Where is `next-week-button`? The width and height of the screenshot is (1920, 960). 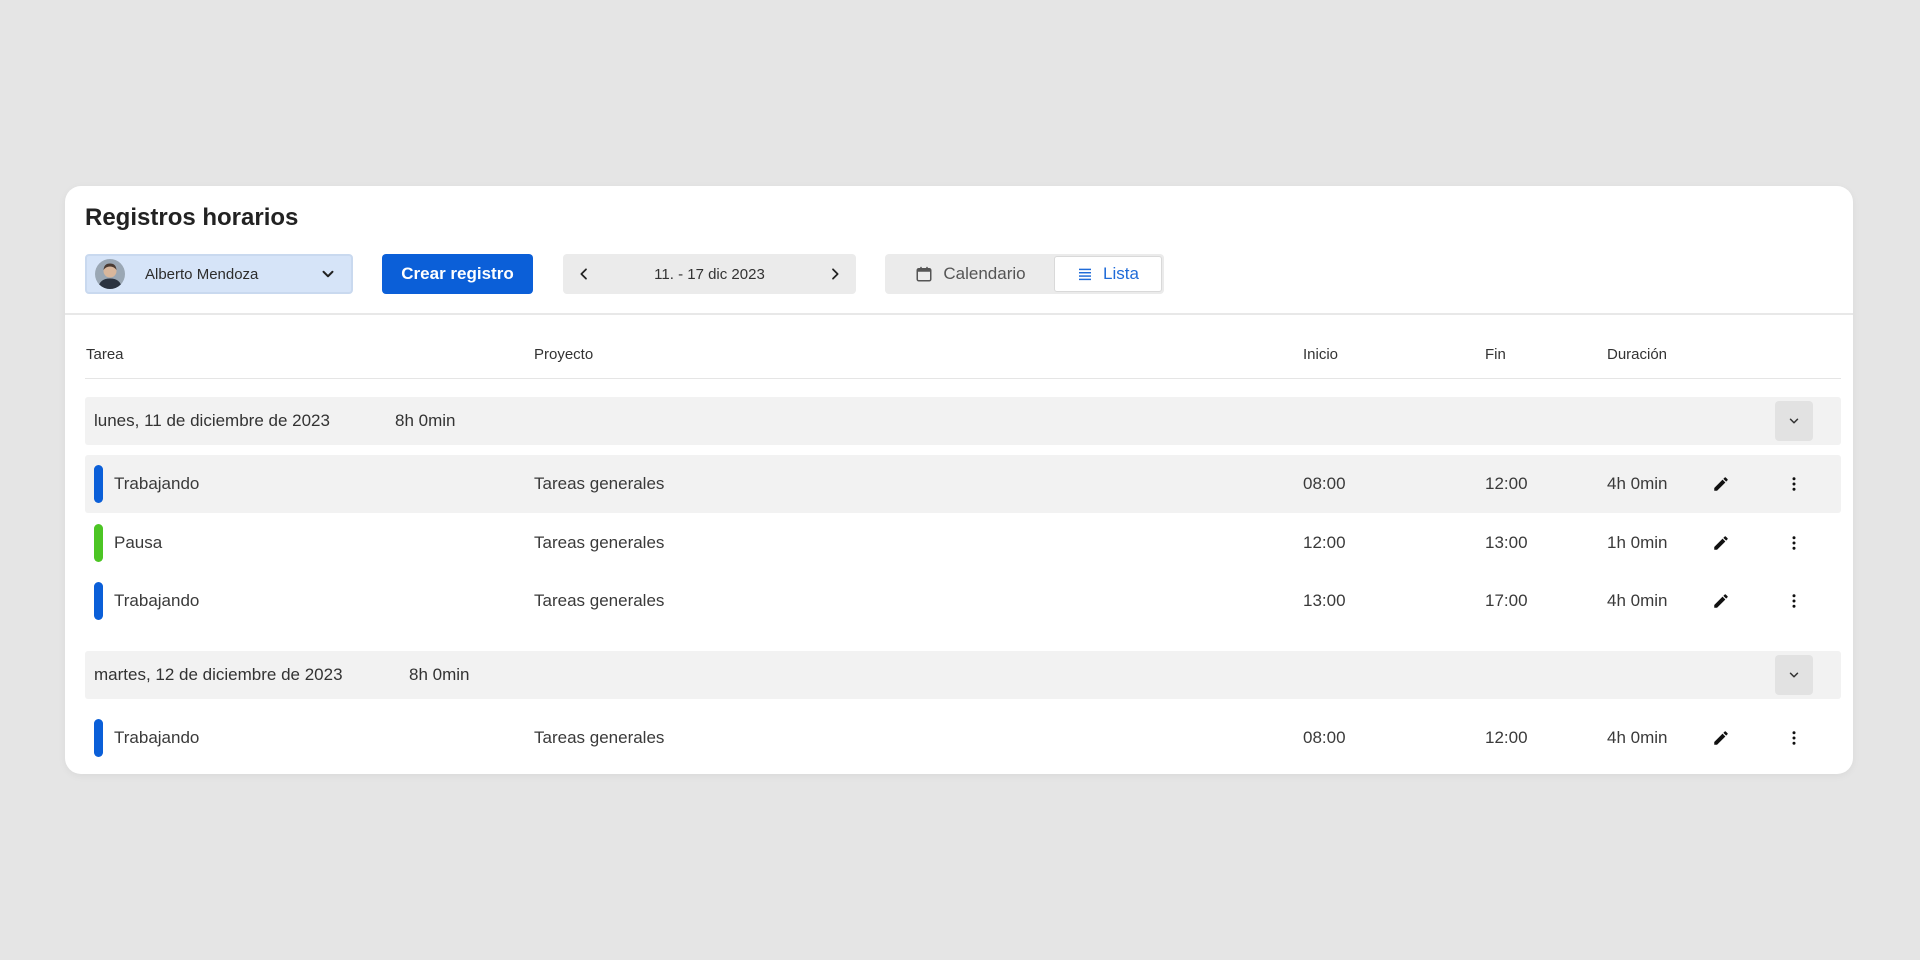 next-week-button is located at coordinates (835, 274).